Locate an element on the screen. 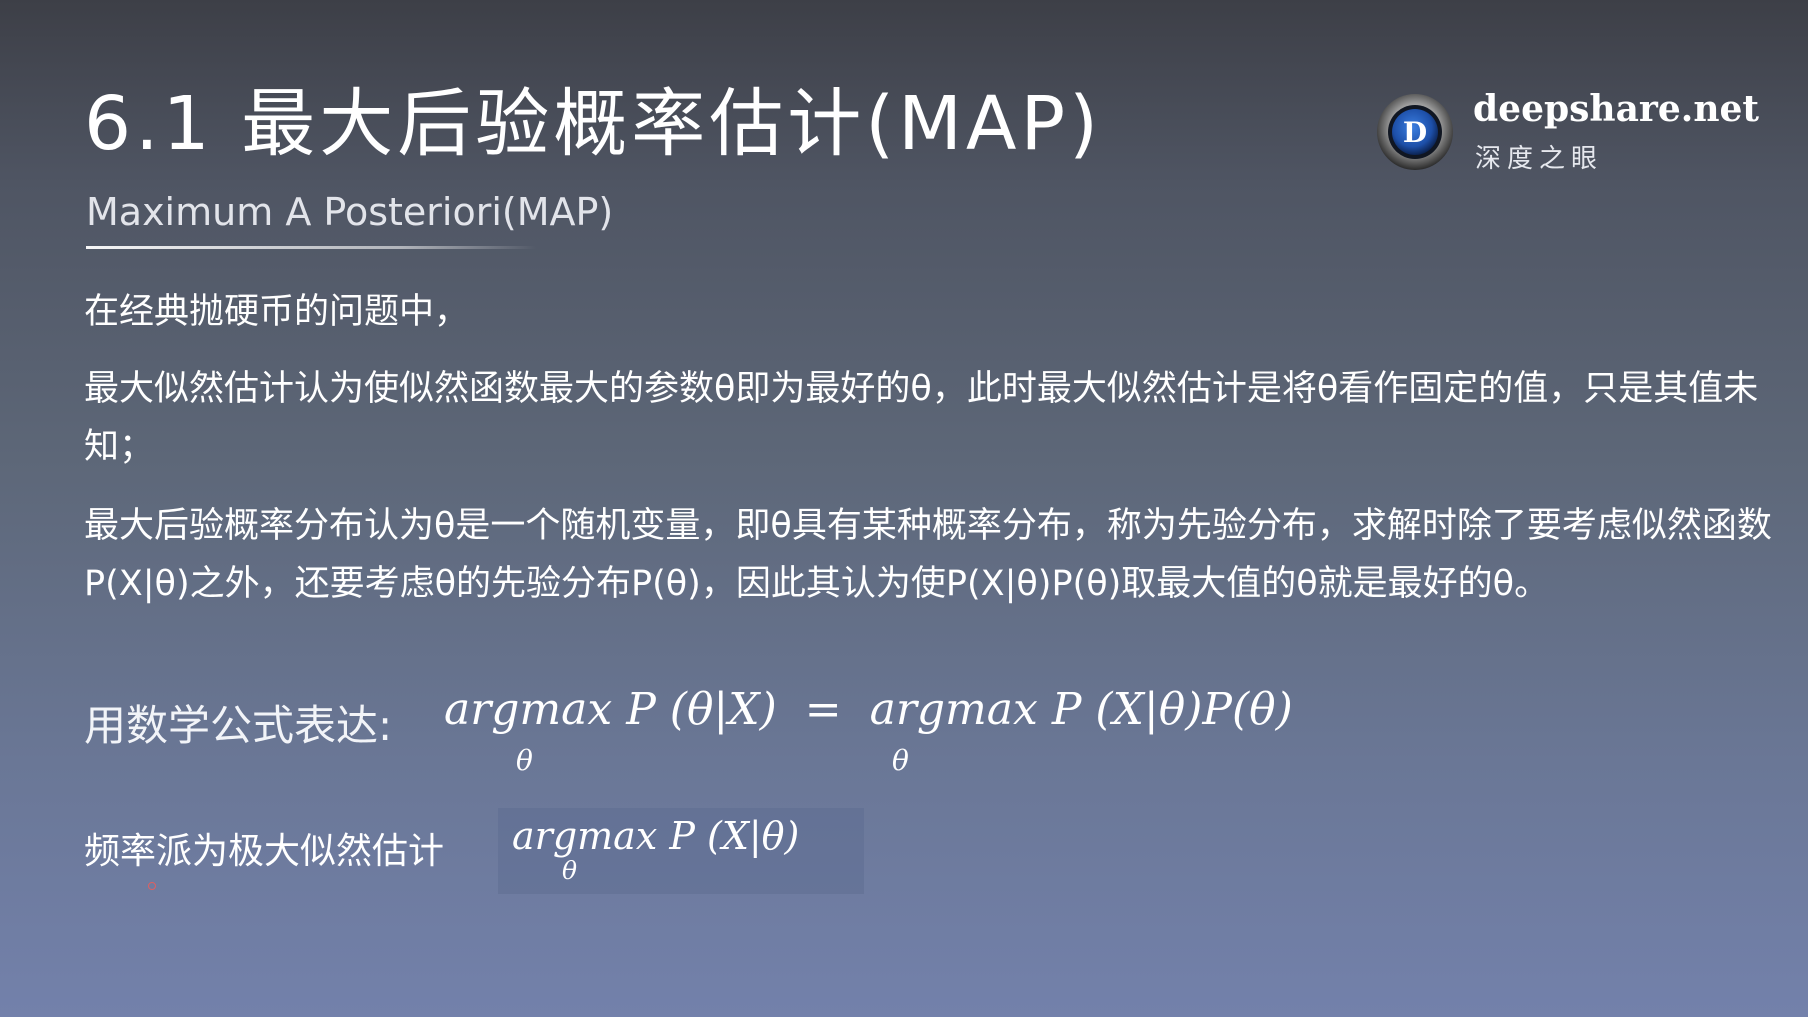 This screenshot has height=1017, width=1808. map-formula: argmax P (θ|X) = argmax P (X|θ)P(θ) is located at coordinates (868, 709).